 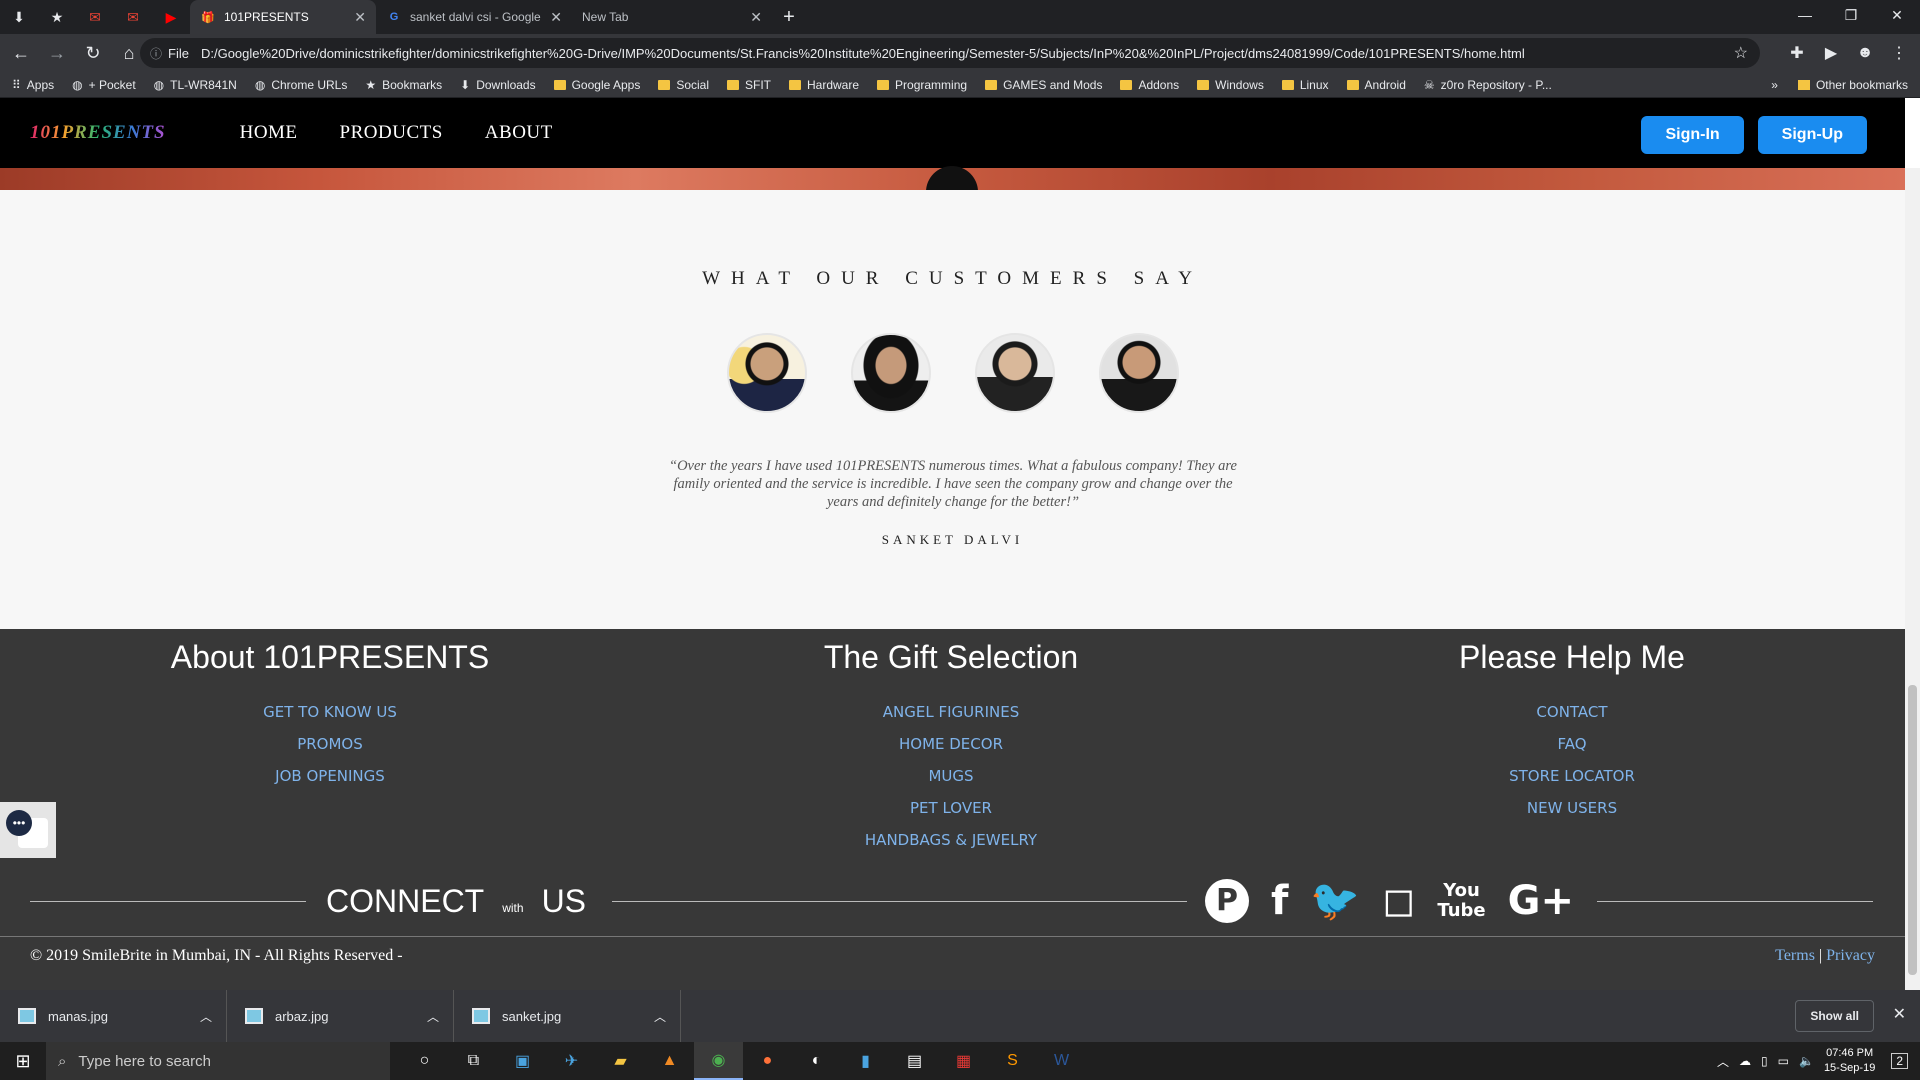 I want to click on bookmark-item: SFIT, so click(x=749, y=85).